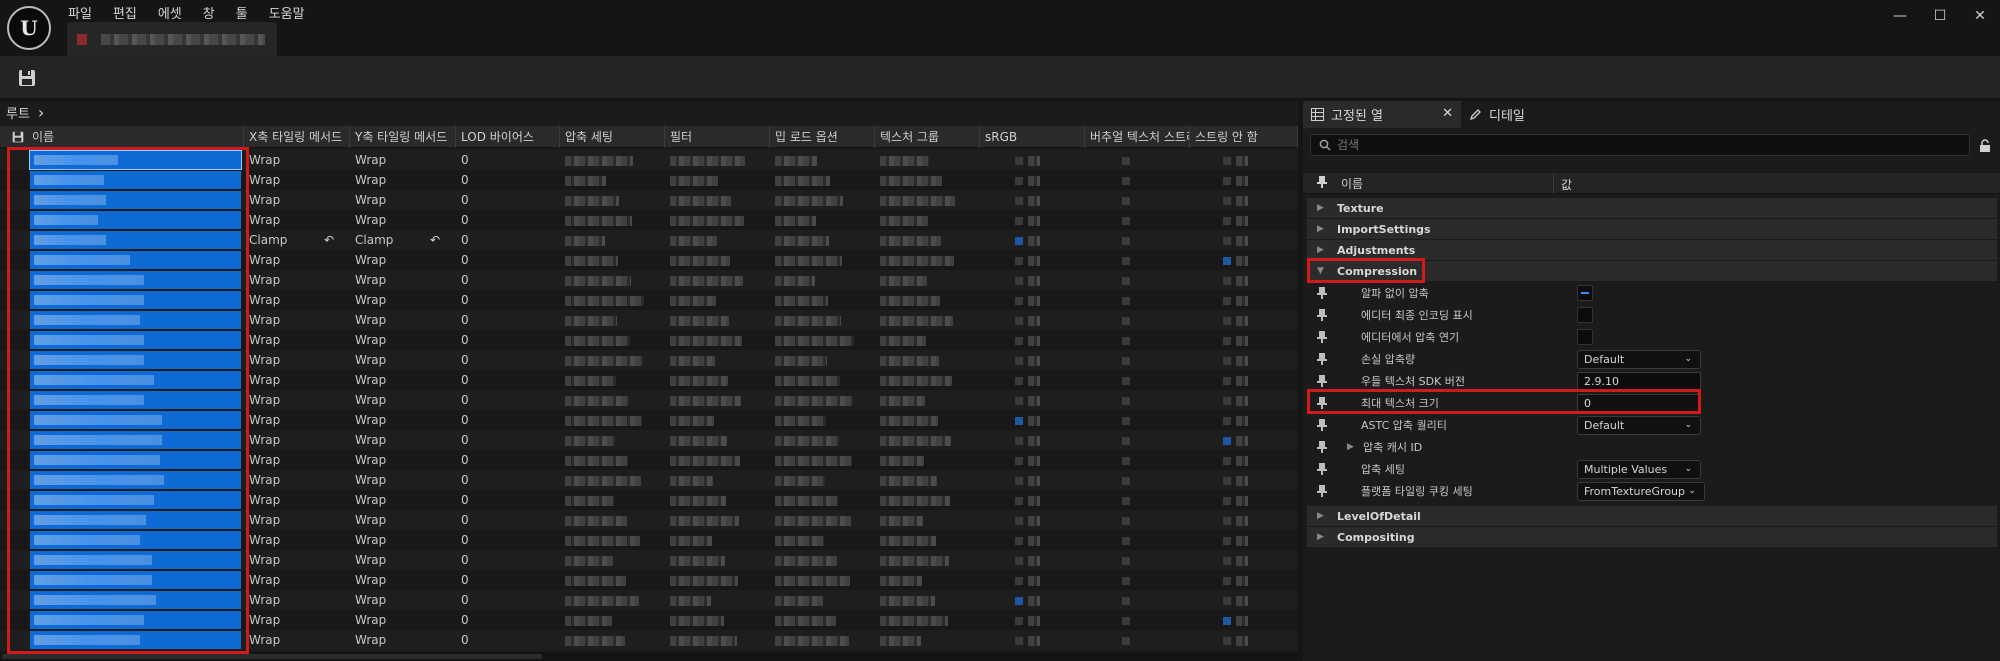 The width and height of the screenshot is (2000, 661). I want to click on column-header-srgb: sRGB, so click(1032, 137).